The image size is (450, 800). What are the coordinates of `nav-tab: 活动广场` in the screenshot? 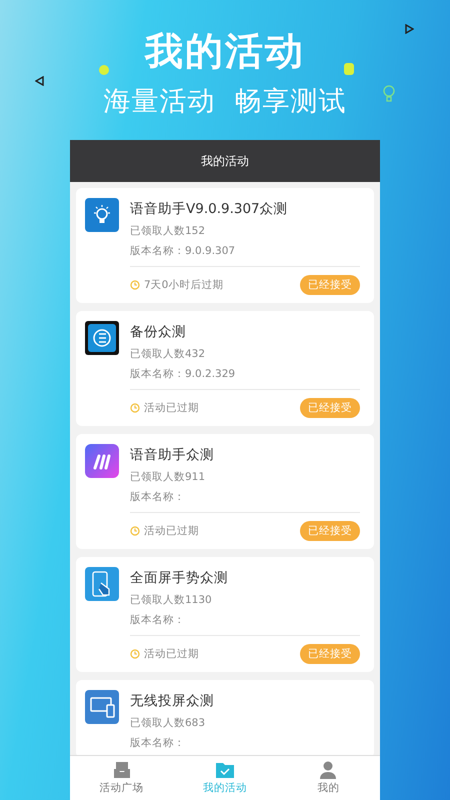 It's located at (122, 778).